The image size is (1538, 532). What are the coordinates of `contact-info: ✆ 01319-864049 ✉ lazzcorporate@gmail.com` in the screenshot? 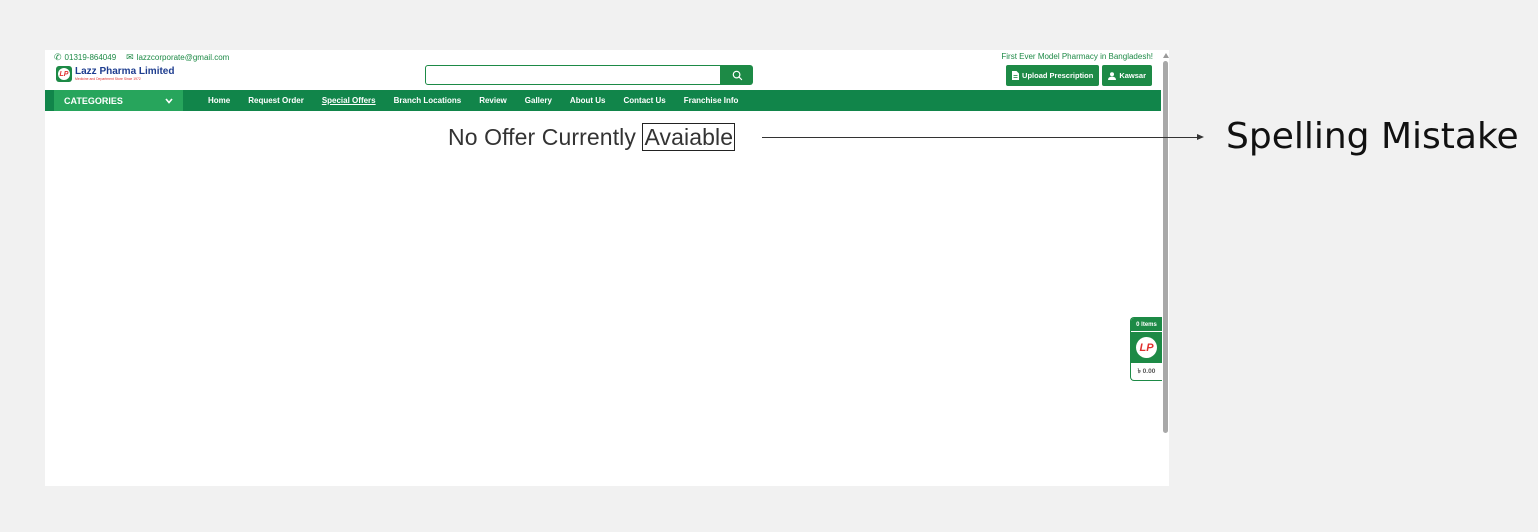 It's located at (141, 57).